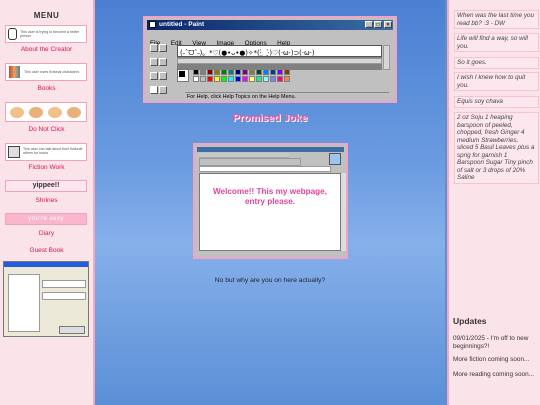 The height and width of the screenshot is (405, 540). Describe the element at coordinates (279, 61) in the screenshot. I see `horizontal-scrollbar` at that location.